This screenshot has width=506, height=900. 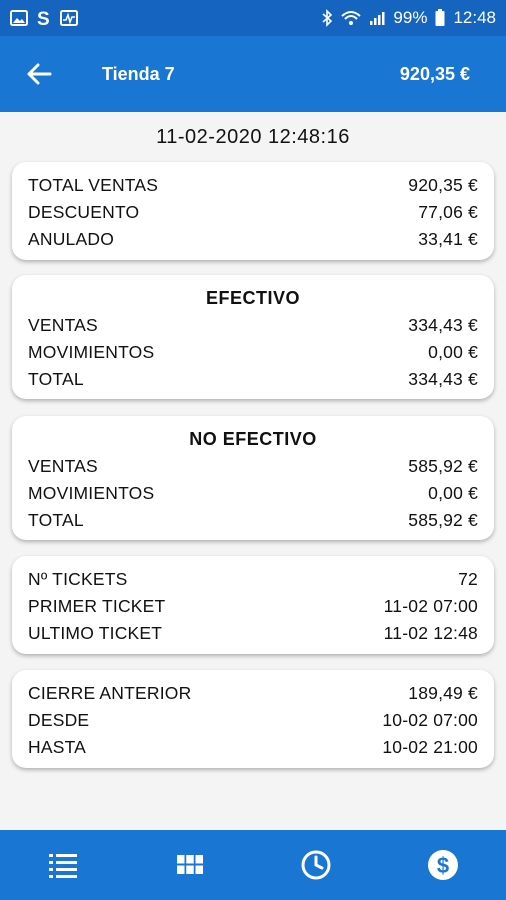 I want to click on back-button, so click(x=40, y=74).